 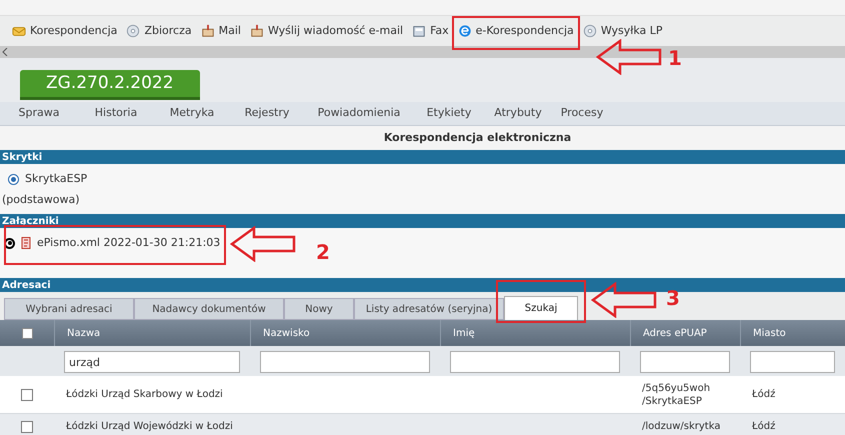 What do you see at coordinates (192, 113) in the screenshot?
I see `nav-link: Metryka` at bounding box center [192, 113].